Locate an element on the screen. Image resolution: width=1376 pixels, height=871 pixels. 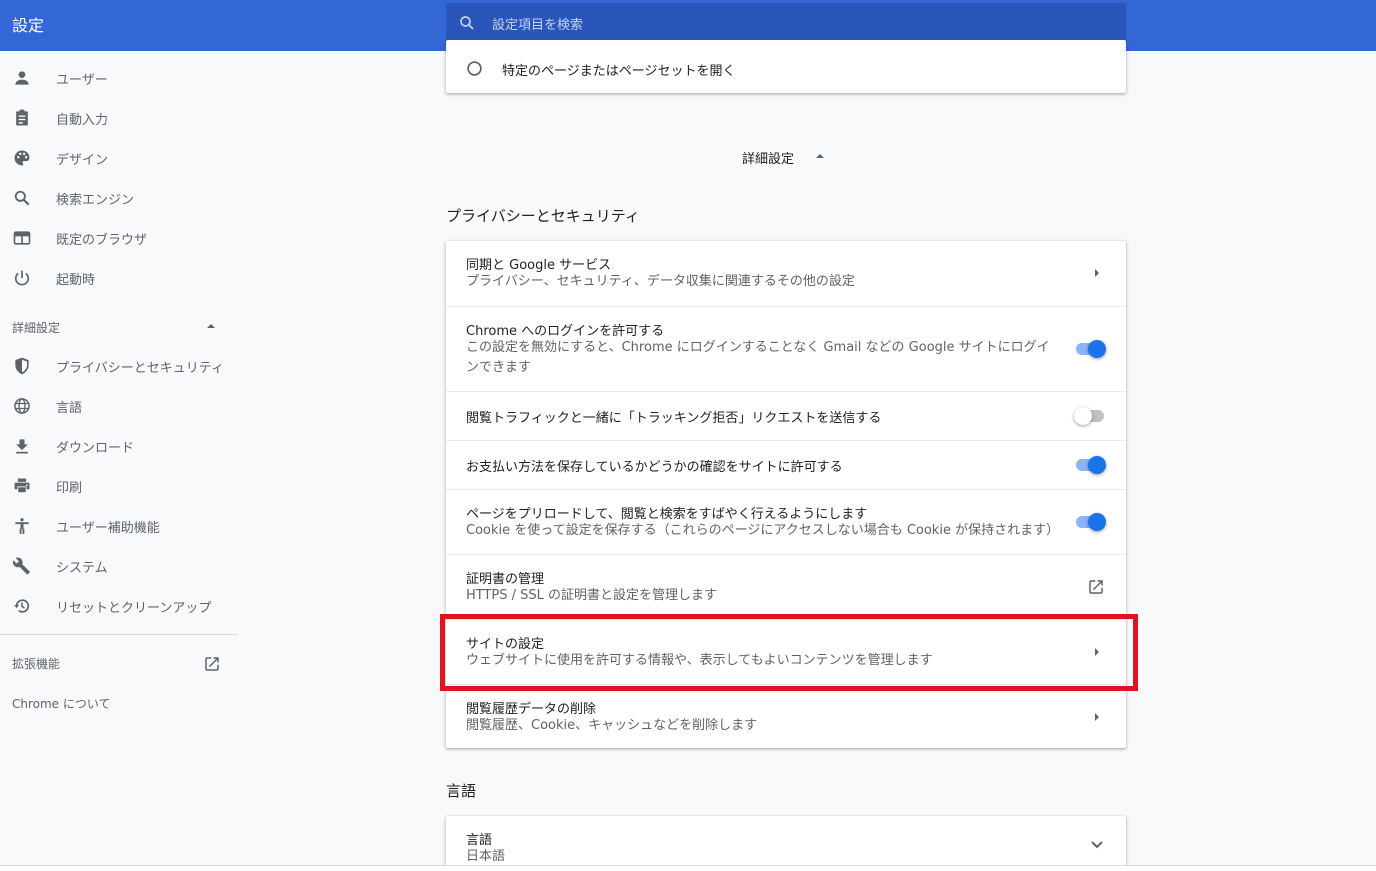
row-title: ページをプリロードして、閲覧と検索をすばやく行えるようにします is located at coordinates (667, 514).